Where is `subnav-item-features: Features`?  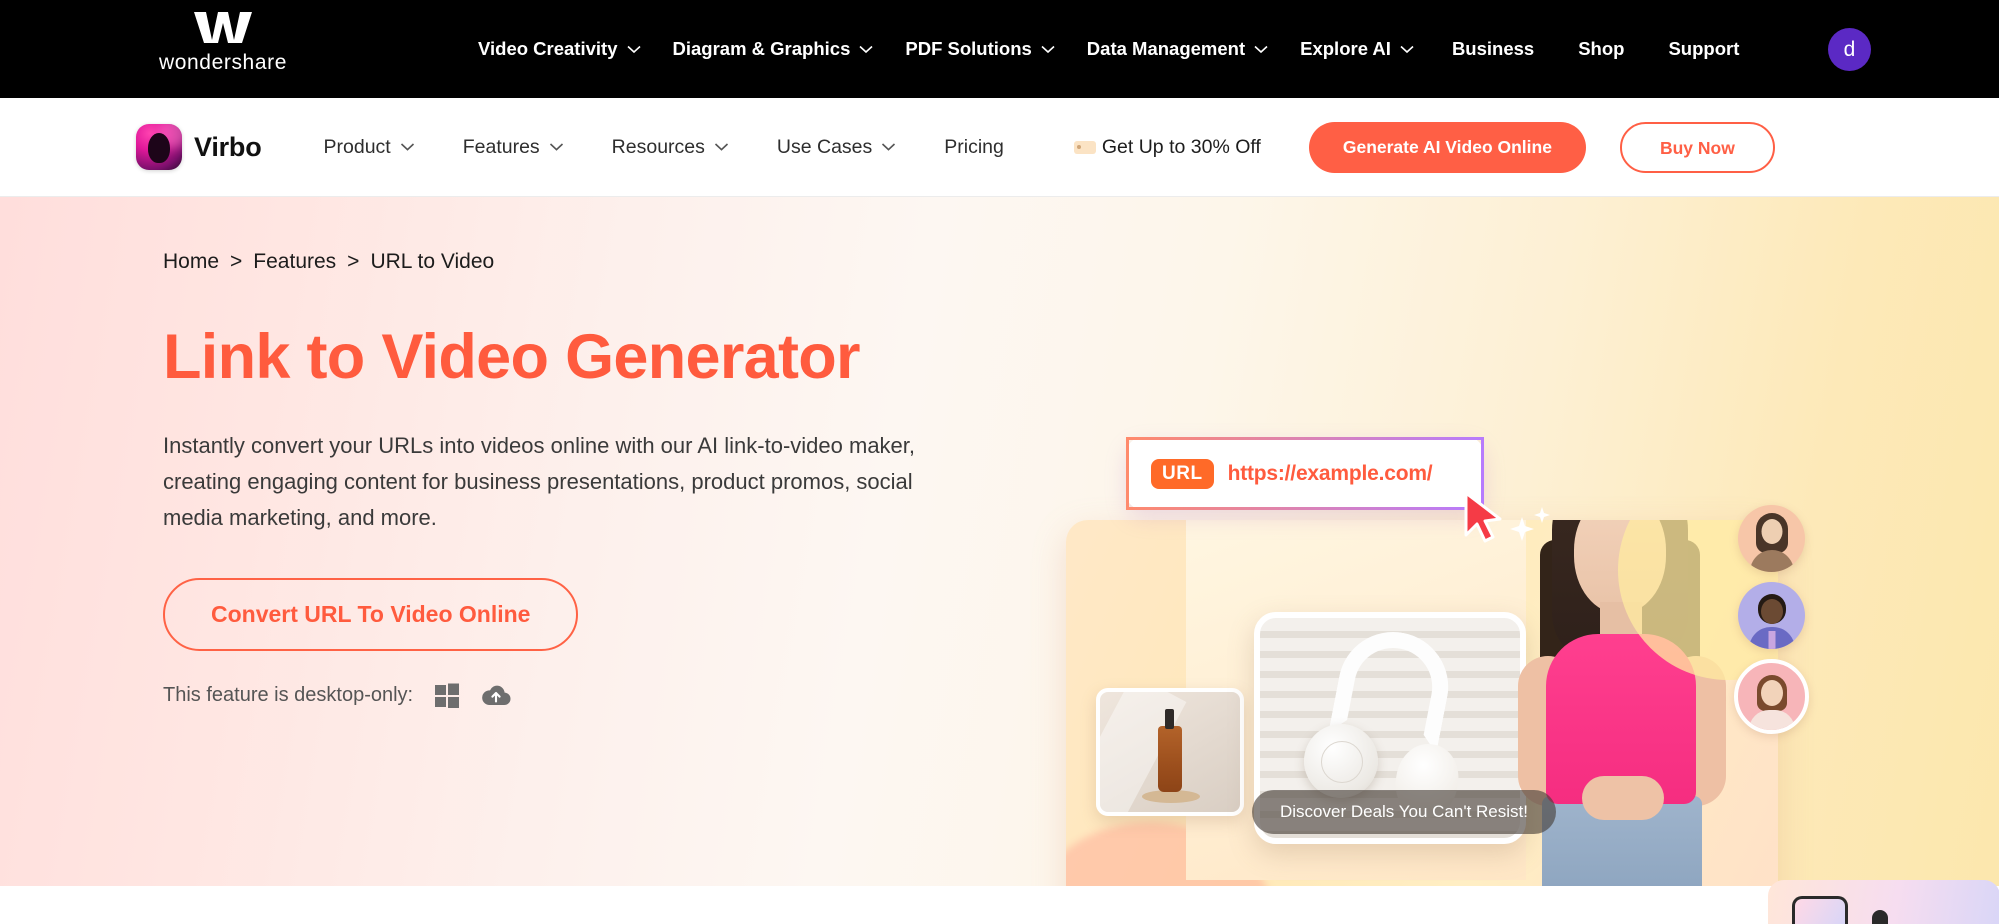
subnav-item-features: Features is located at coordinates (513, 147).